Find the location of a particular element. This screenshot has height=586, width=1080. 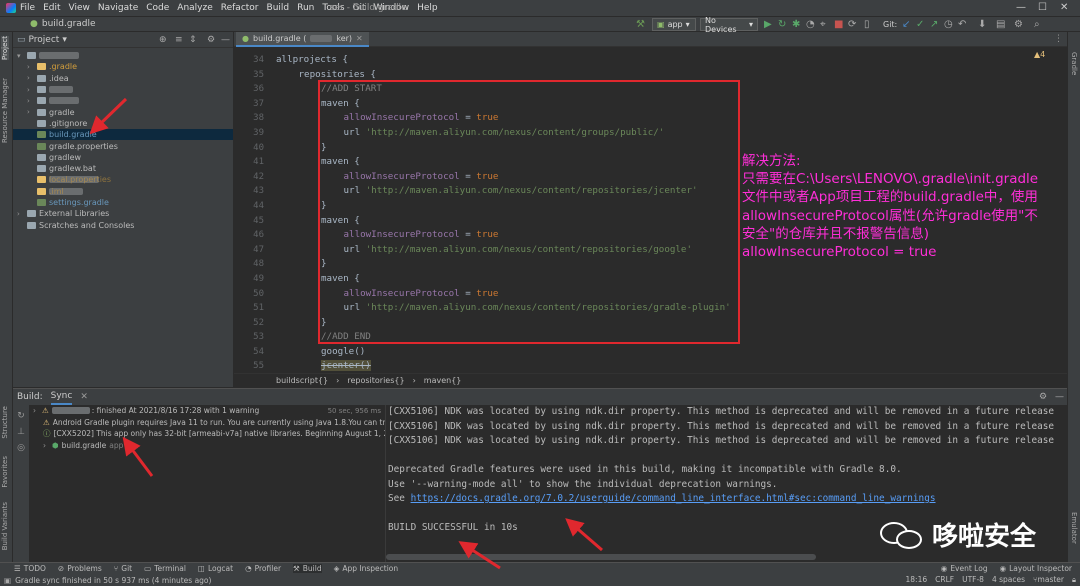

menu-analyze: Analyze is located at coordinates (194, 8).